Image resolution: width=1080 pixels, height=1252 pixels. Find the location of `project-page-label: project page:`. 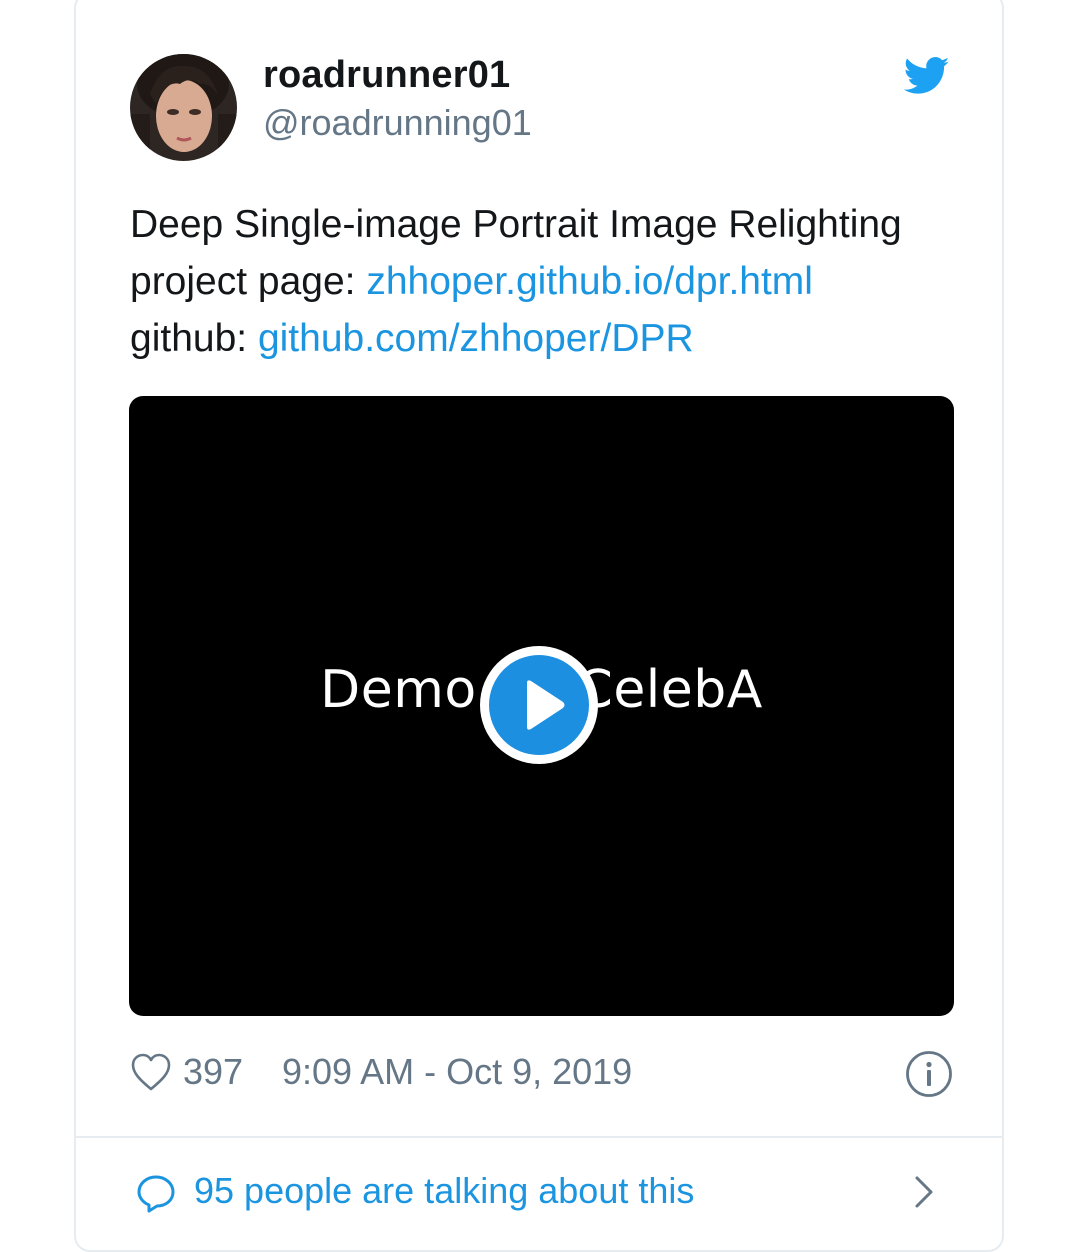

project-page-label: project page: is located at coordinates (248, 281).